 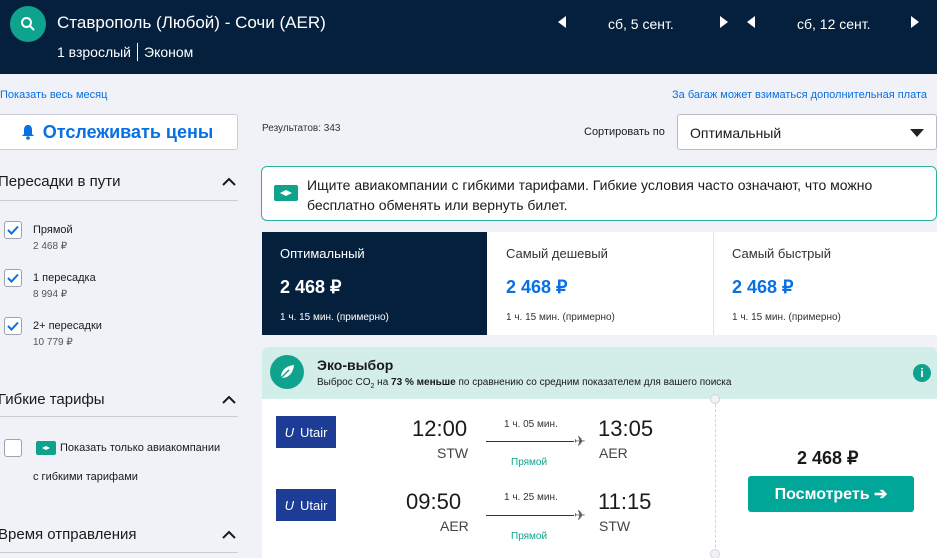 I want to click on return-date: сб, 12 сент., so click(x=834, y=24).